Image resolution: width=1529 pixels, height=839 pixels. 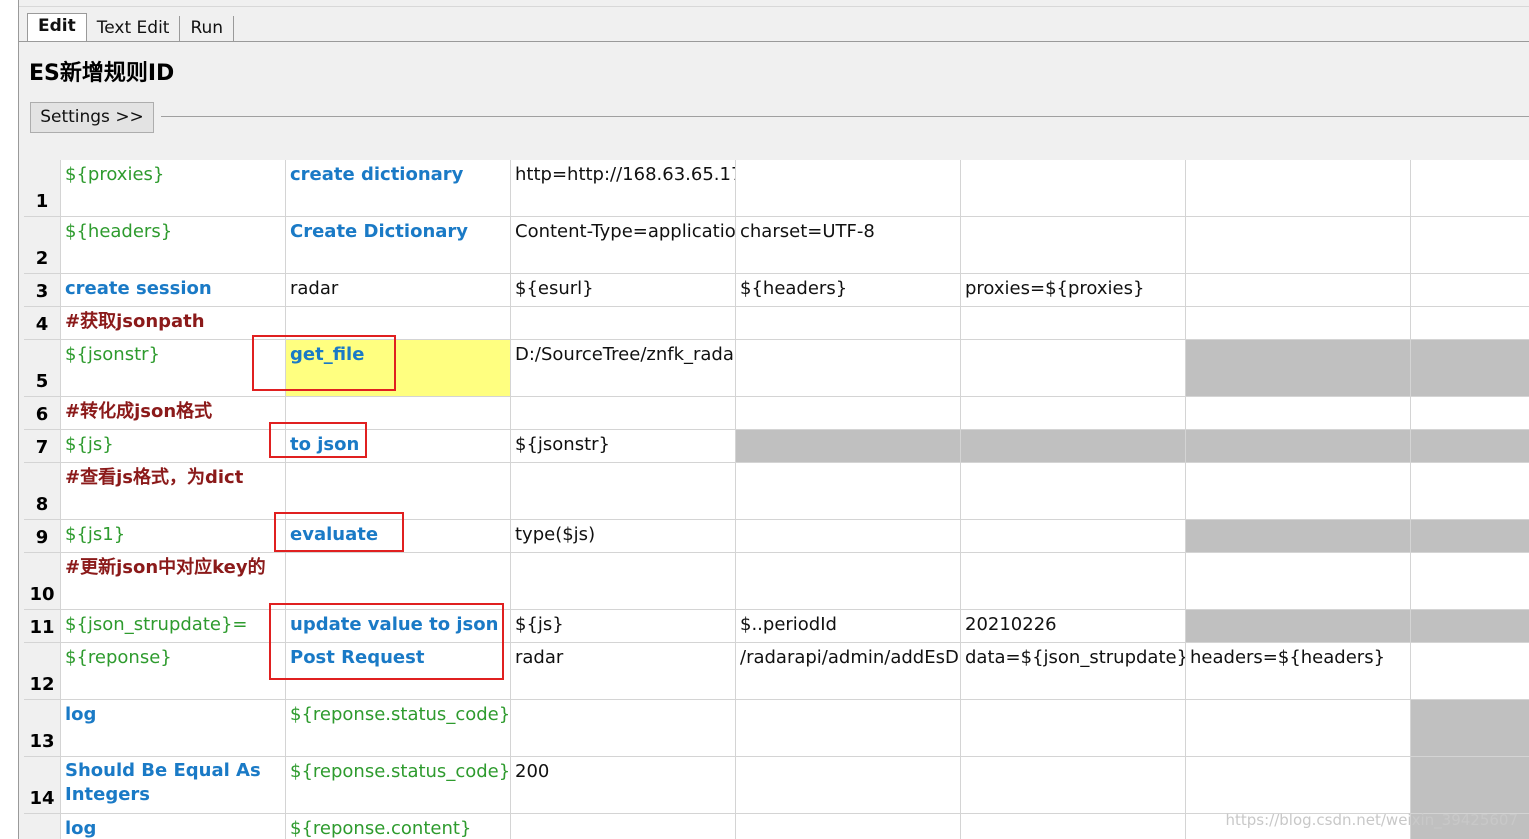 What do you see at coordinates (173, 323) in the screenshot?
I see `table-cell: #获取jsonpath` at bounding box center [173, 323].